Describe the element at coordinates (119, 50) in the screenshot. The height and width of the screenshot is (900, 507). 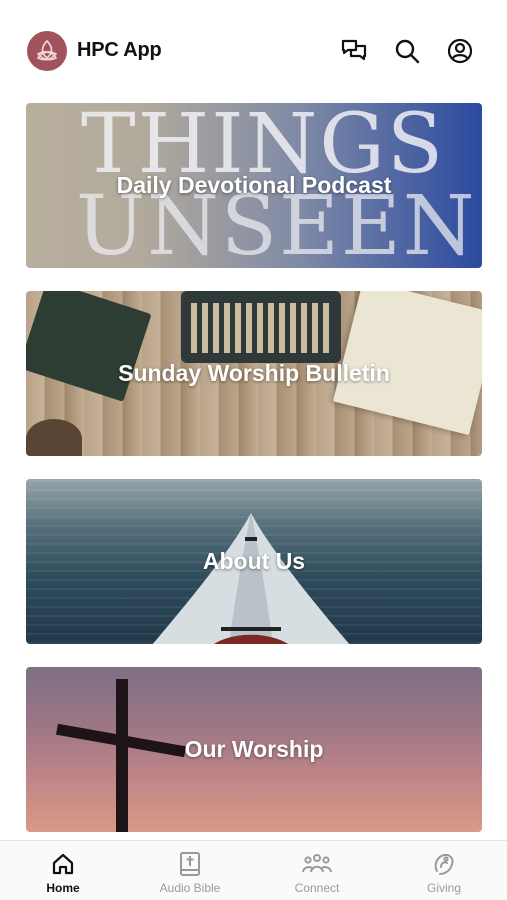
I see `app-title: HPC App` at that location.